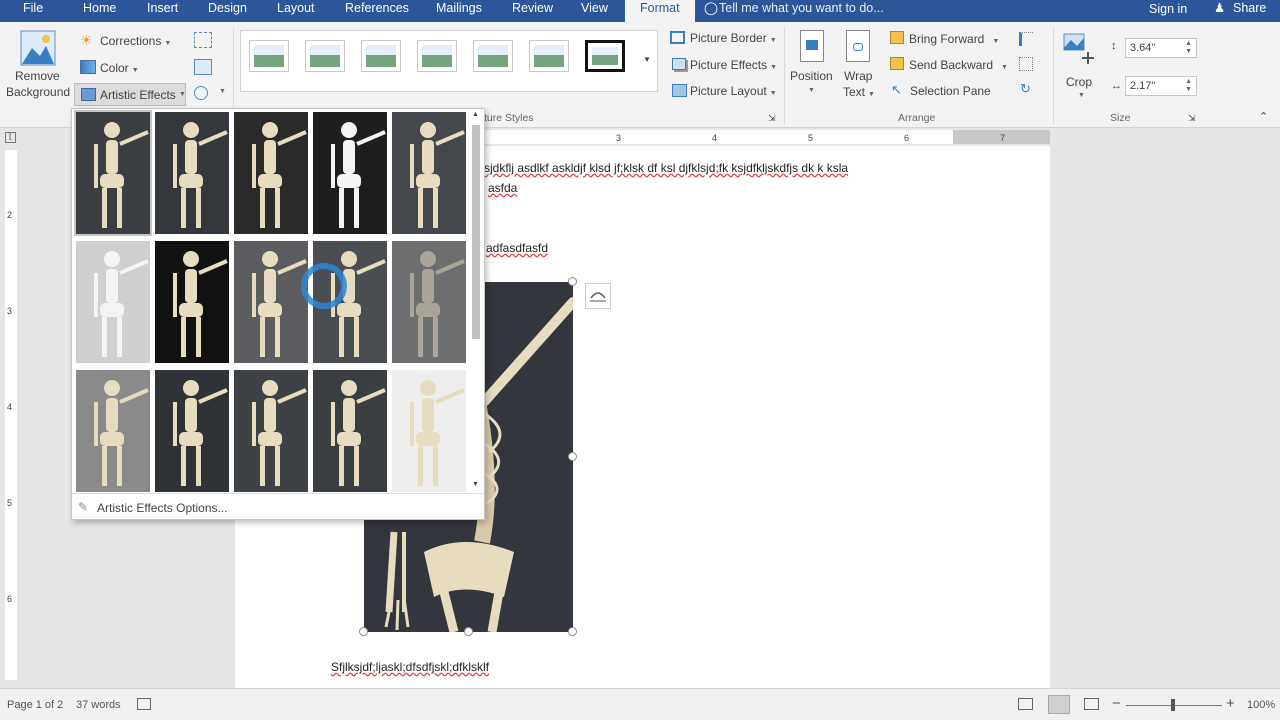 This screenshot has width=1280, height=720. What do you see at coordinates (532, 11) in the screenshot?
I see `tab-review: Review` at bounding box center [532, 11].